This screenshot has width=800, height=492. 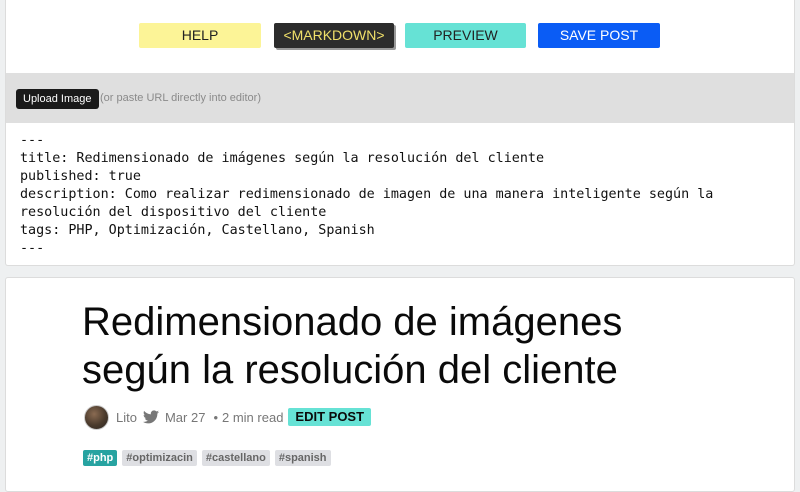 What do you see at coordinates (302, 458) in the screenshot?
I see `tag-spanish: #spanish` at bounding box center [302, 458].